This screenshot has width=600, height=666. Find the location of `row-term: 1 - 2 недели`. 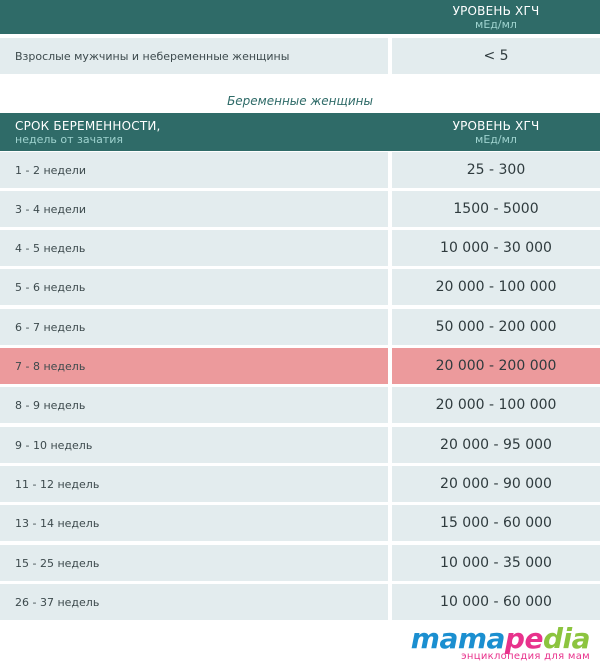

row-term: 1 - 2 недели is located at coordinates (194, 170).